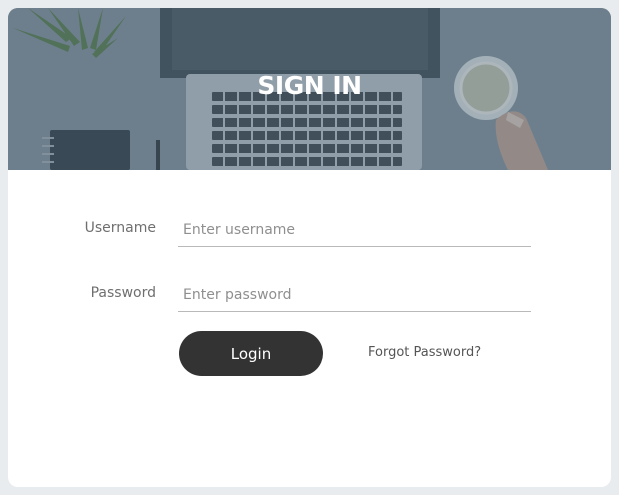  What do you see at coordinates (251, 353) in the screenshot?
I see `login-button: Login` at bounding box center [251, 353].